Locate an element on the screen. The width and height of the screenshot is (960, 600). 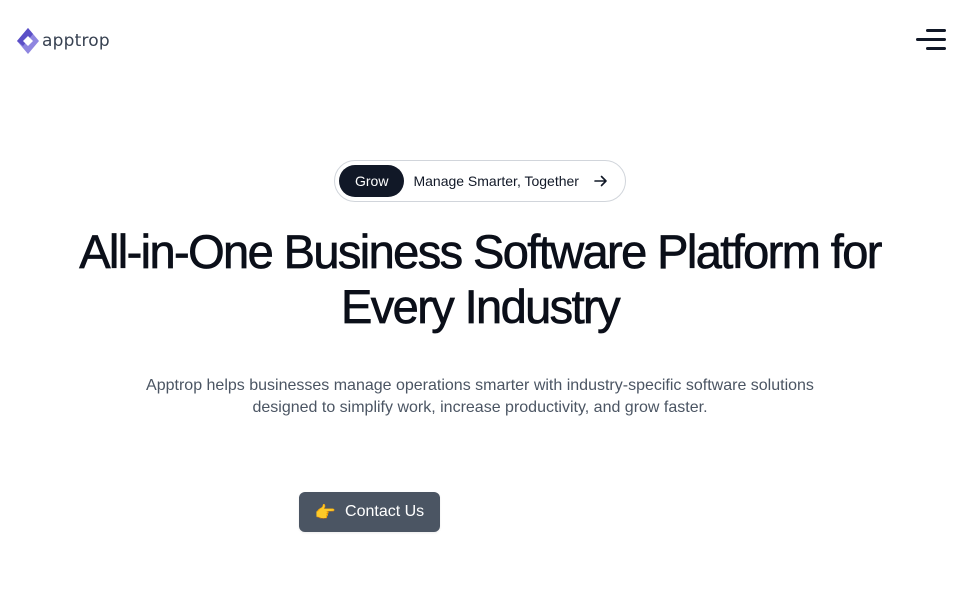
logo-text: apptrop is located at coordinates (76, 41).